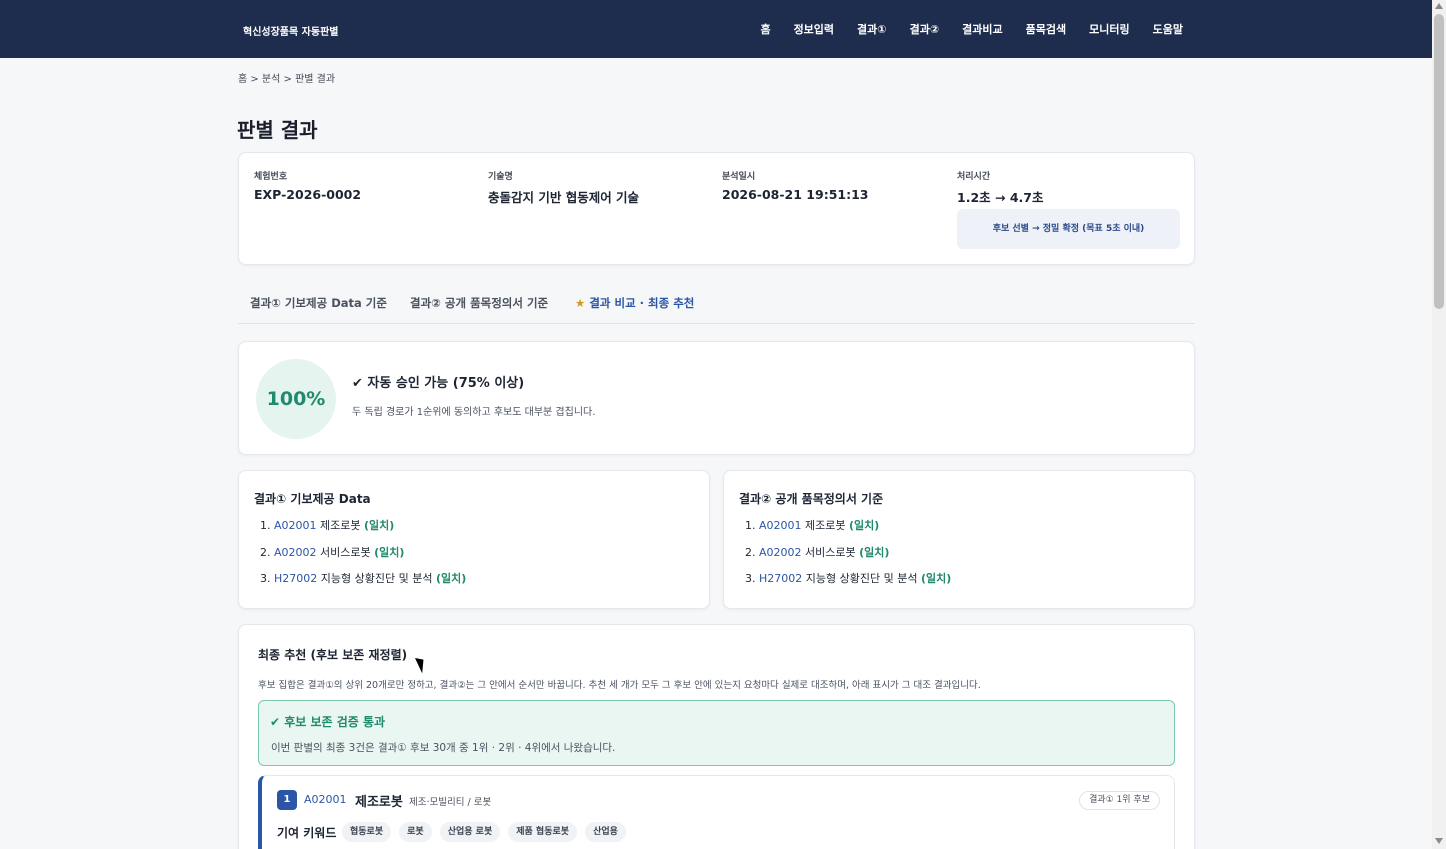 The height and width of the screenshot is (849, 1446). What do you see at coordinates (739, 177) in the screenshot?
I see `date-label: 분석일시` at bounding box center [739, 177].